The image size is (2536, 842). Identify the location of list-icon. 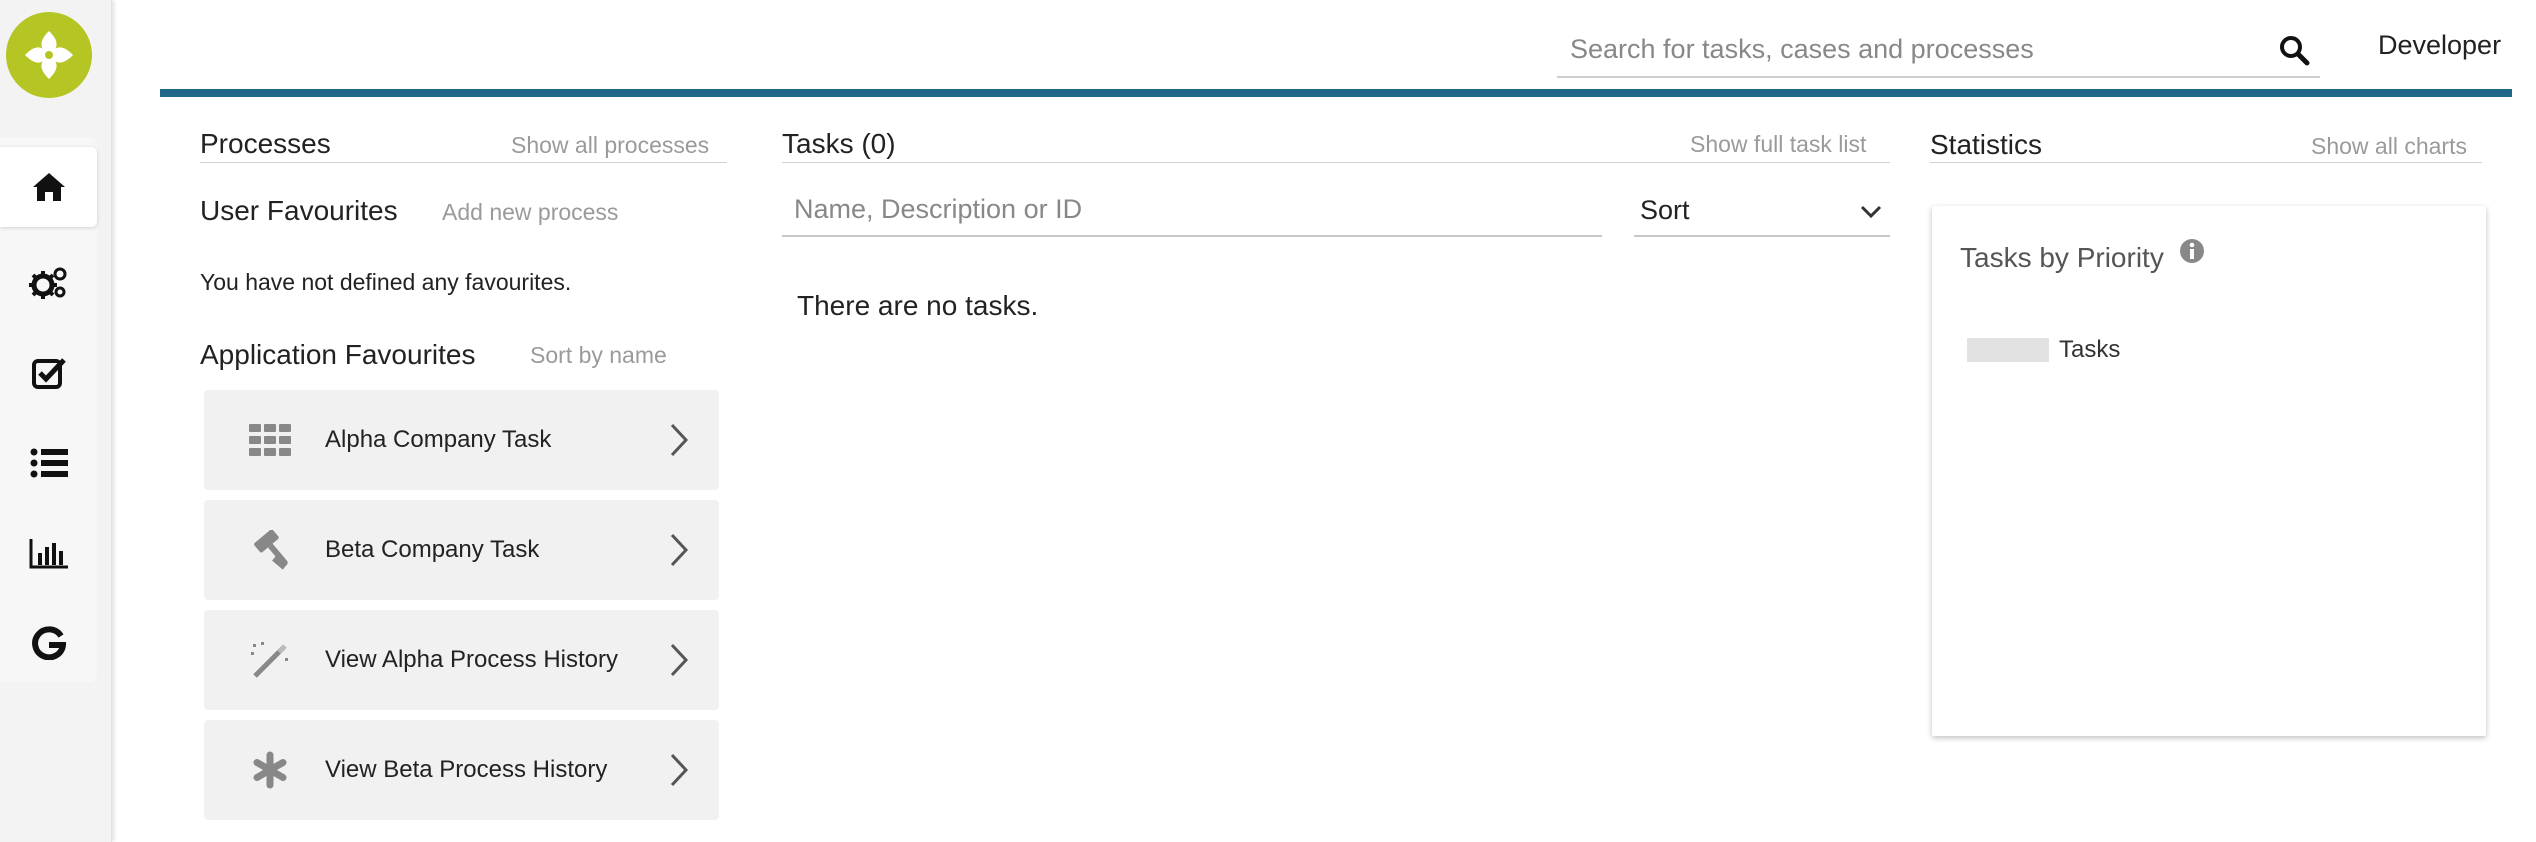
(49, 463).